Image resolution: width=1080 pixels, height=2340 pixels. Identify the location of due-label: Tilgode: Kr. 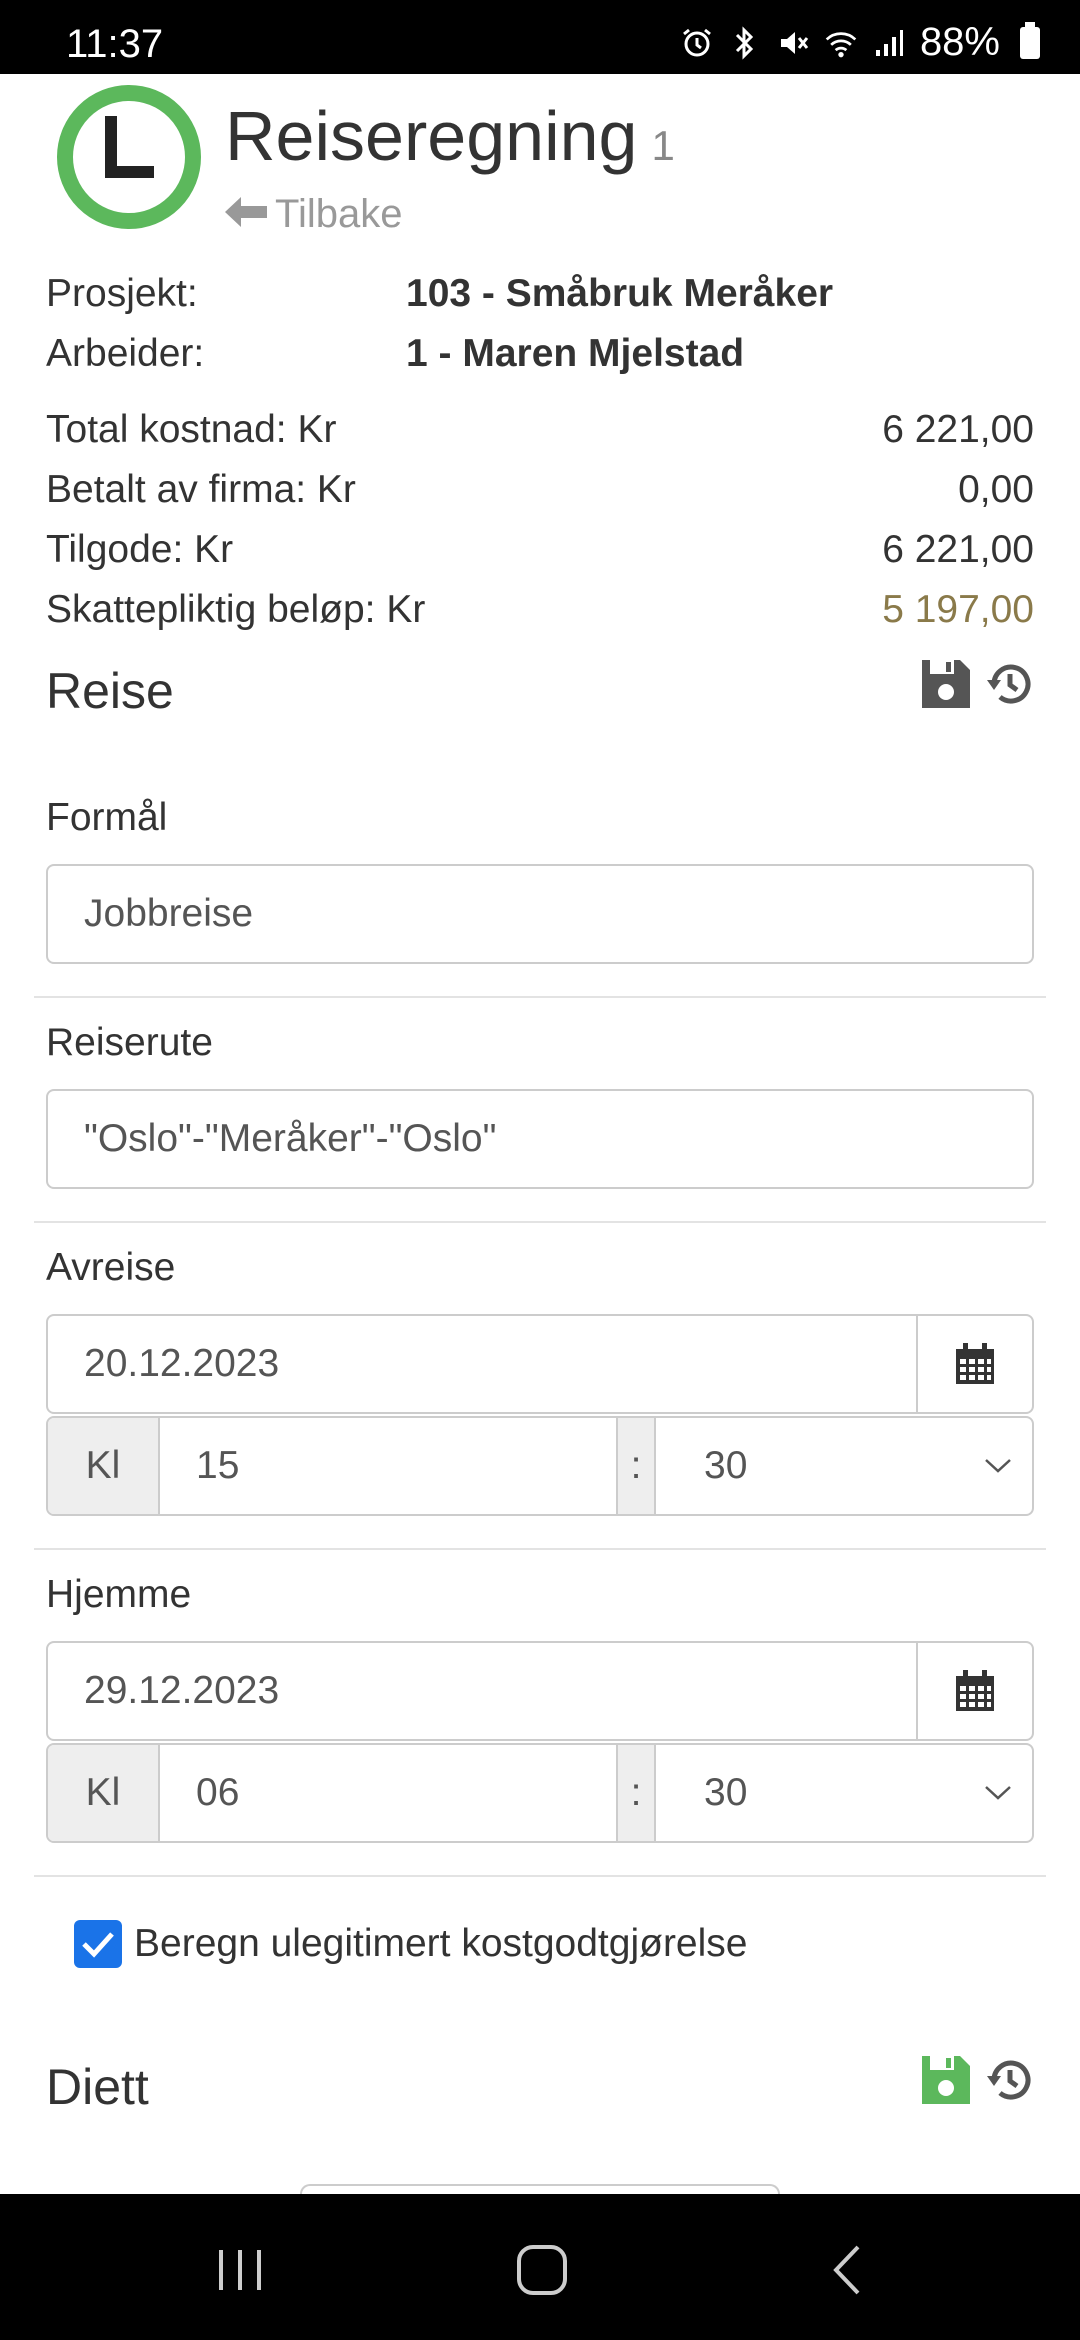
(140, 549).